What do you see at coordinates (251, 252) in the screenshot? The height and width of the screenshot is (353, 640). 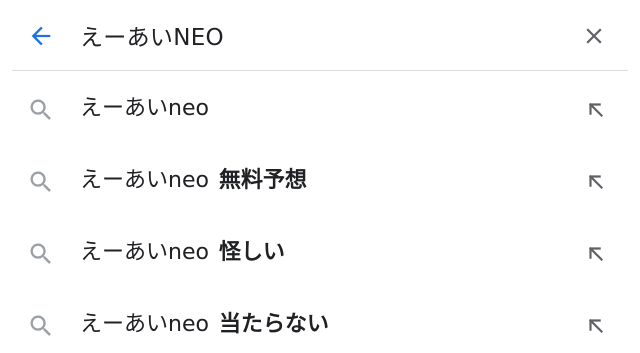 I see `suggestion-completion: 怪しい` at bounding box center [251, 252].